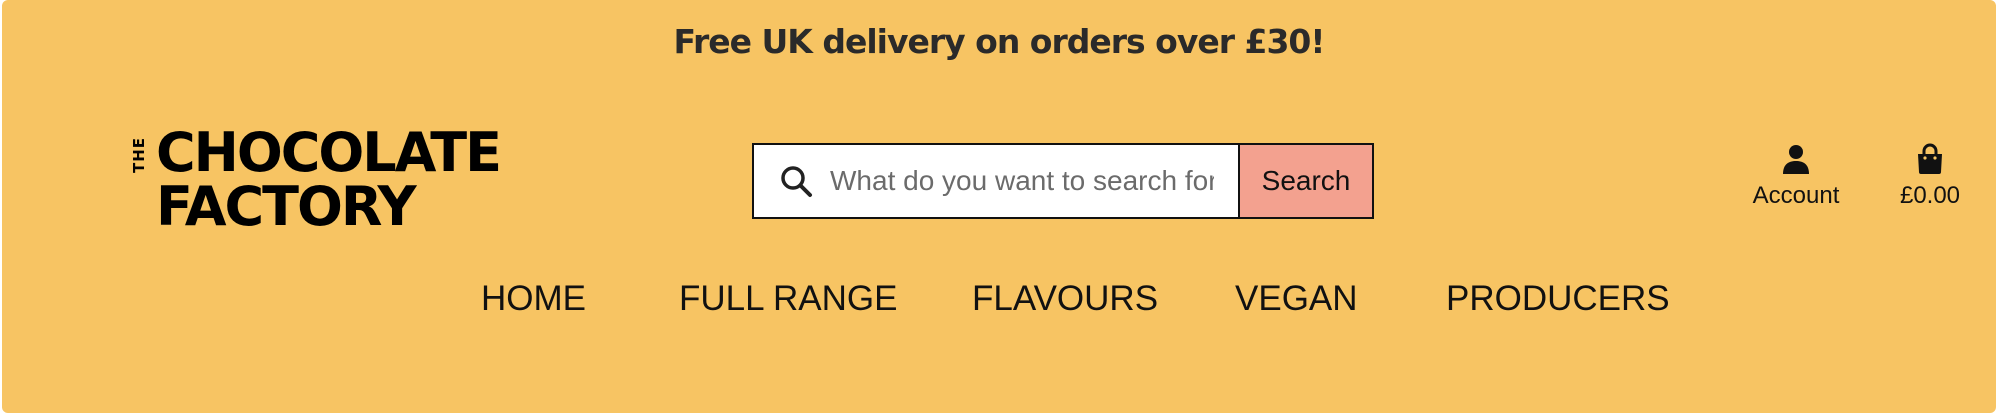 This screenshot has height=414, width=2000. I want to click on main-nav: HOME FULL RANGE FLAVOURS VEGAN PRODUCERS, so click(999, 301).